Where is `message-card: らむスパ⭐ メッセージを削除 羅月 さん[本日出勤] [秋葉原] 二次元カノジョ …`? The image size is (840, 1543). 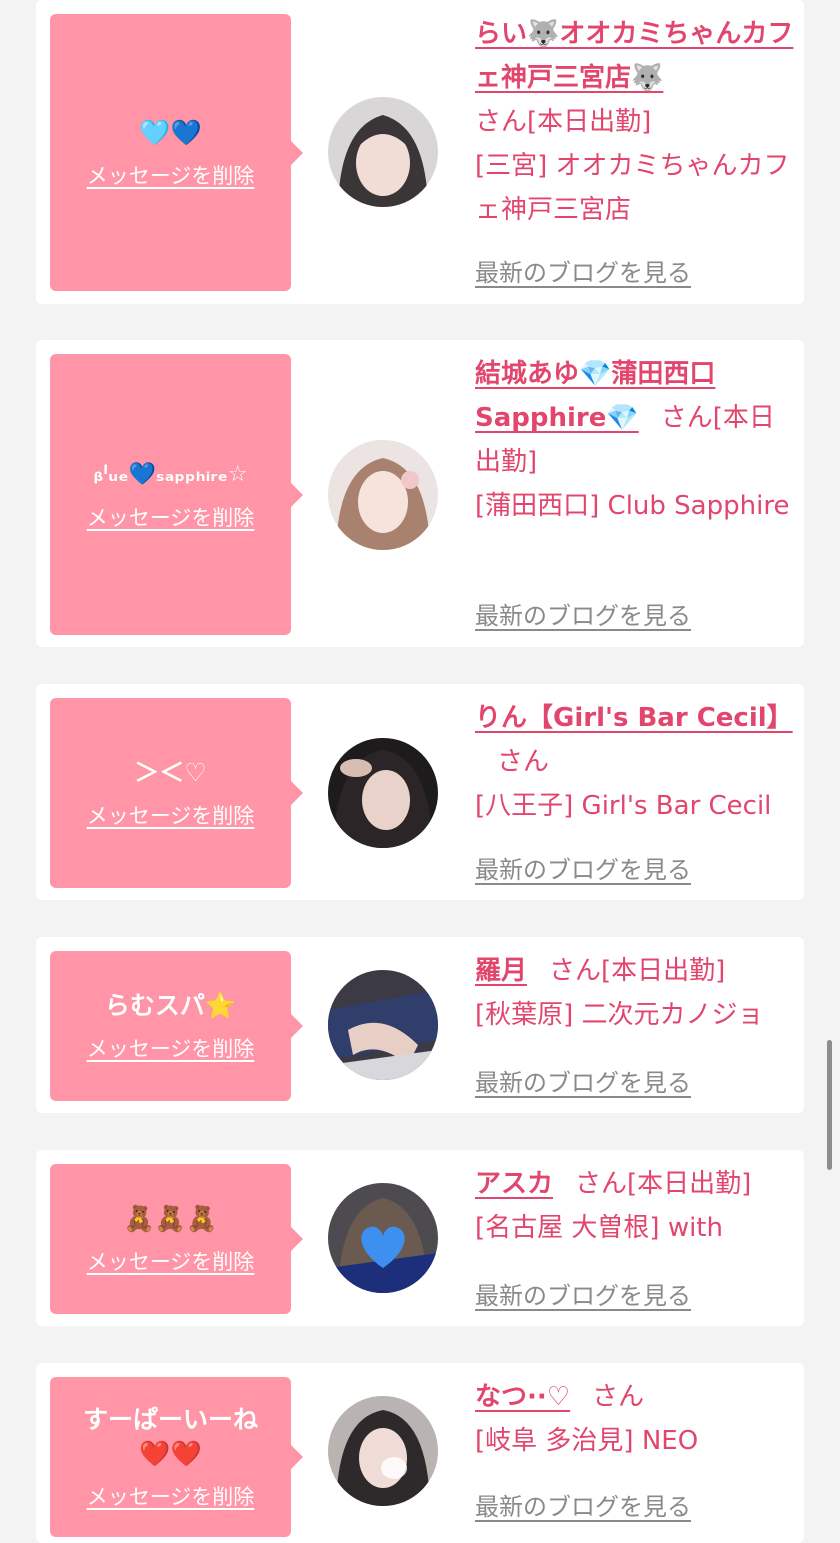
message-card: らむスパ⭐ メッセージを削除 羅月 さん[本日出勤] [秋葉原] 二次元カノジョ … is located at coordinates (420, 1025).